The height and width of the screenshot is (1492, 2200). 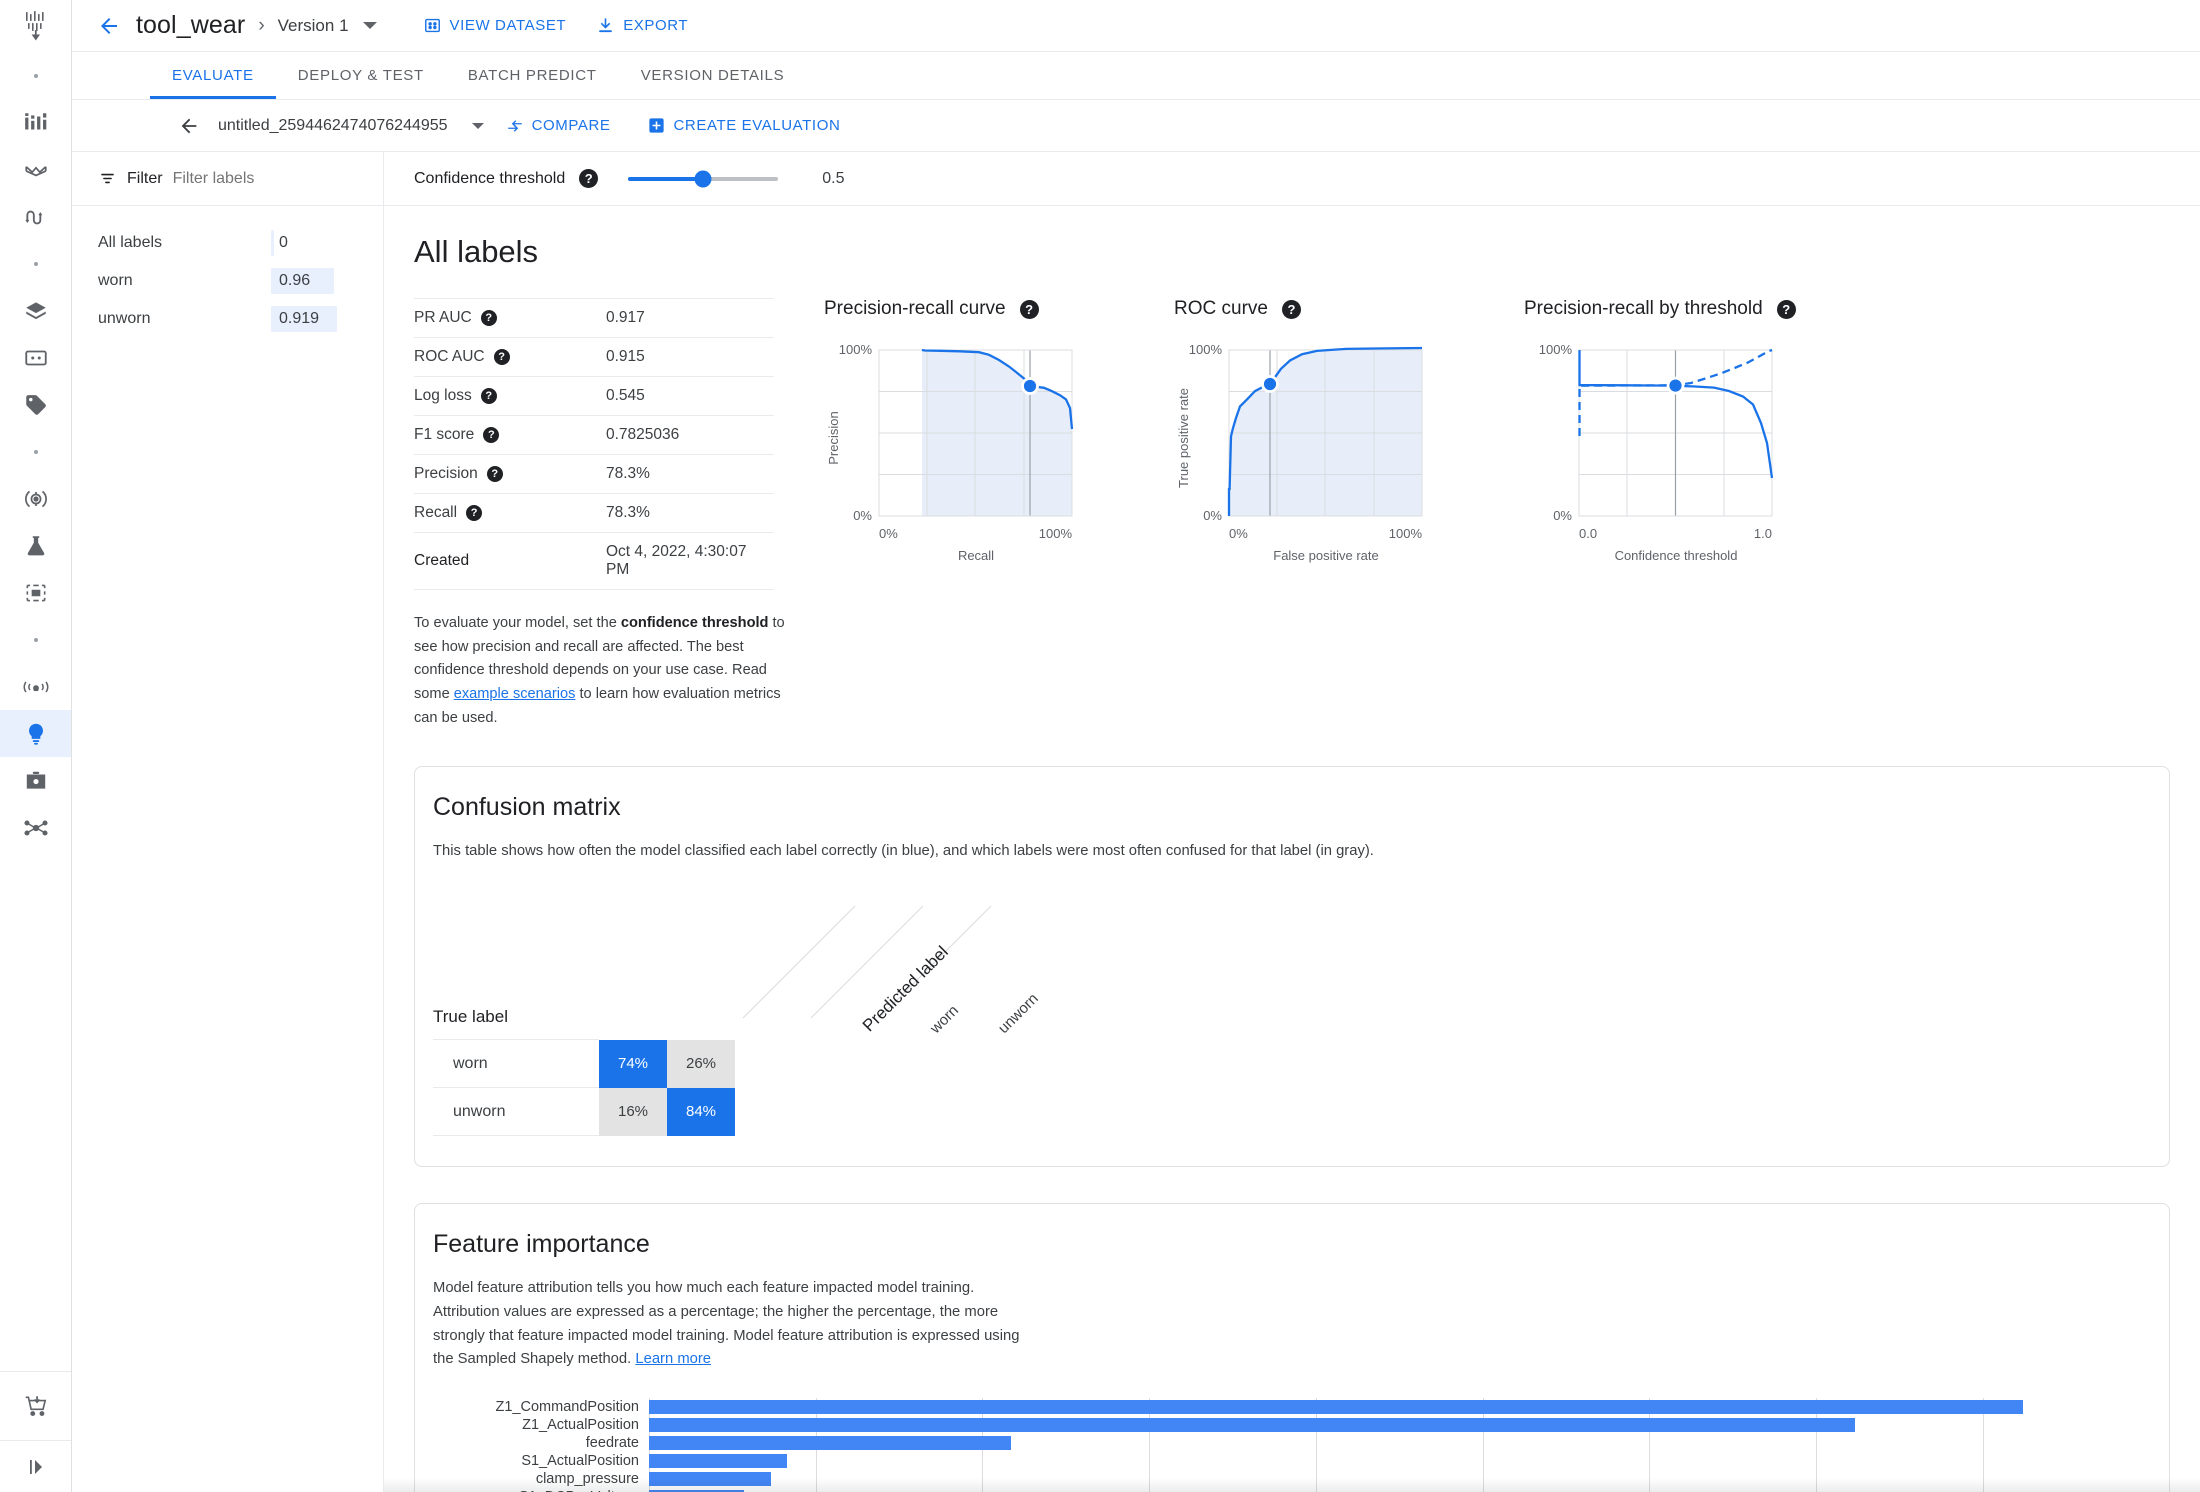 What do you see at coordinates (227, 319) in the screenshot?
I see `label-row-unworn: unworn 0.919` at bounding box center [227, 319].